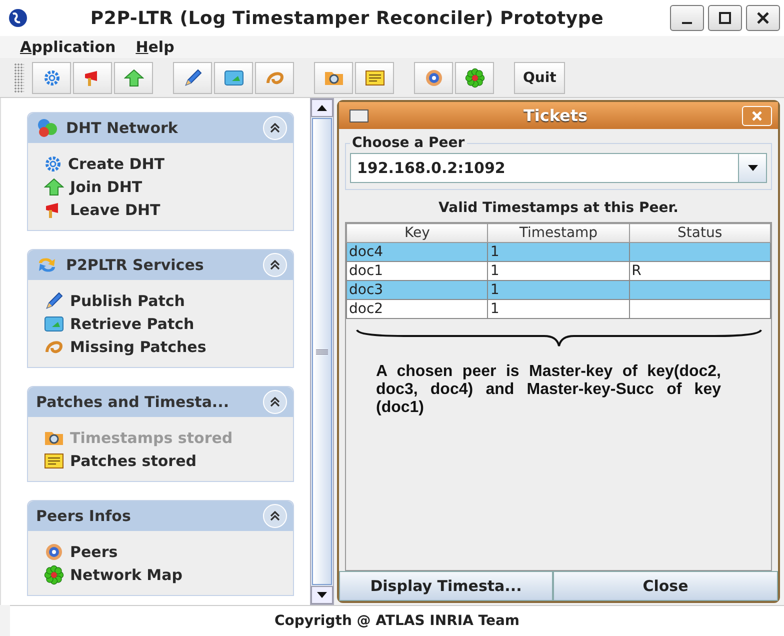  What do you see at coordinates (68, 47) in the screenshot?
I see `menu-item: Application` at bounding box center [68, 47].